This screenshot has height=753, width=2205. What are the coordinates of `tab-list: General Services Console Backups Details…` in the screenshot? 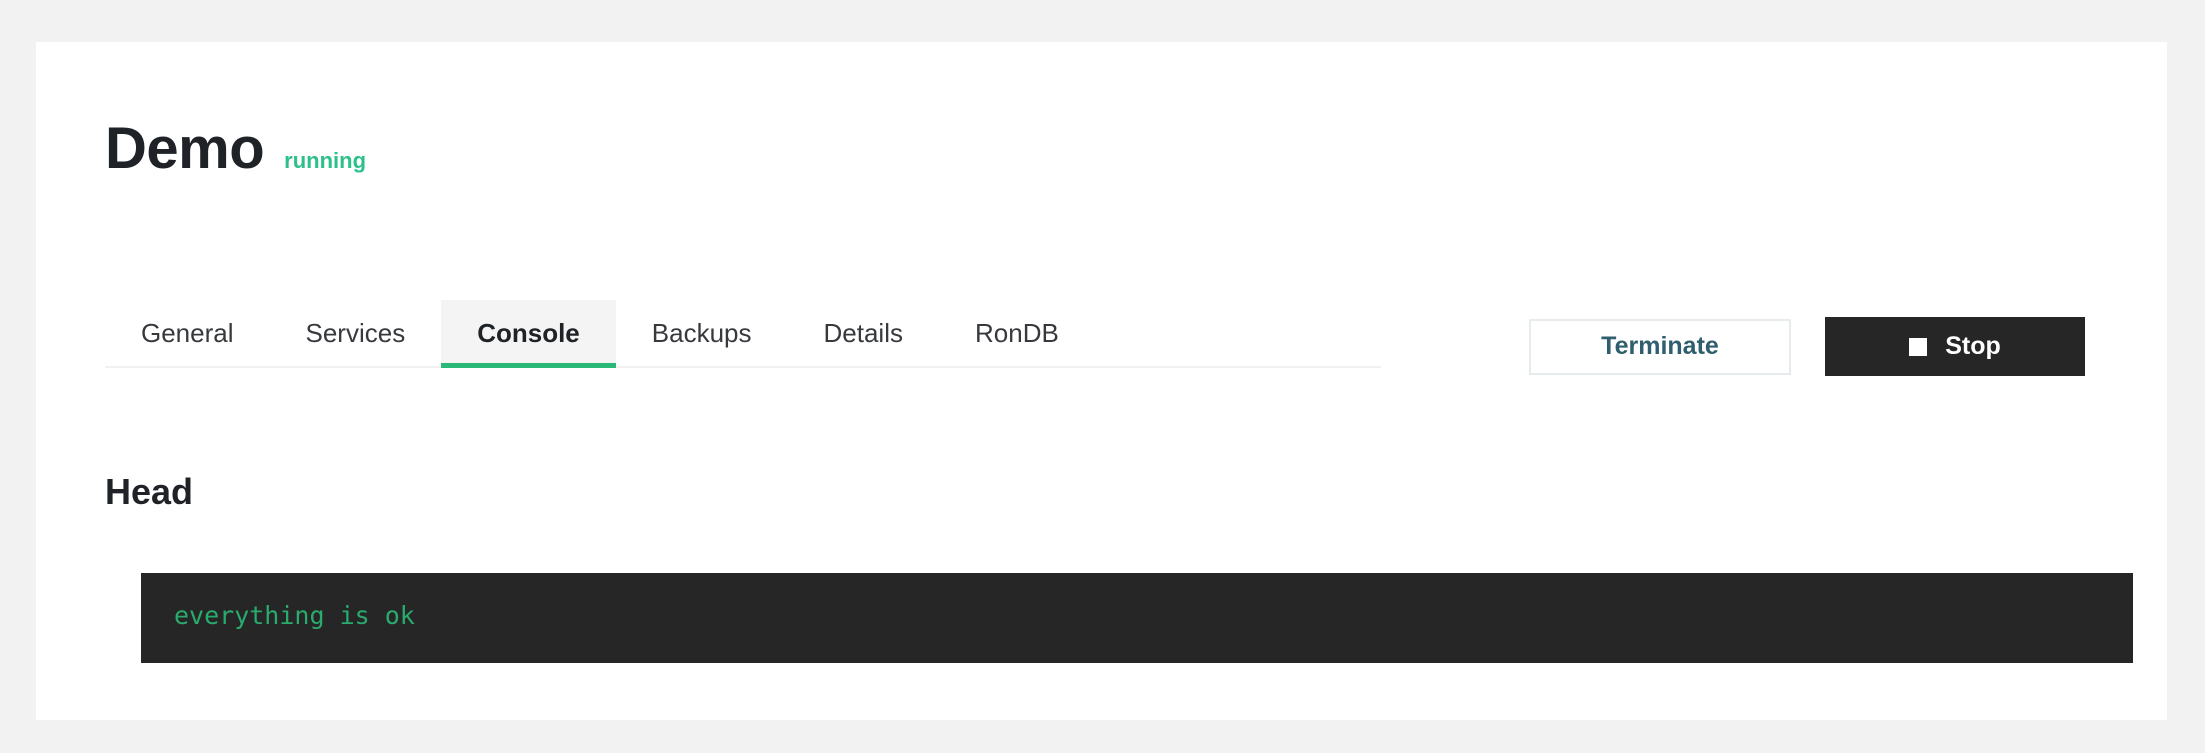 It's located at (743, 334).